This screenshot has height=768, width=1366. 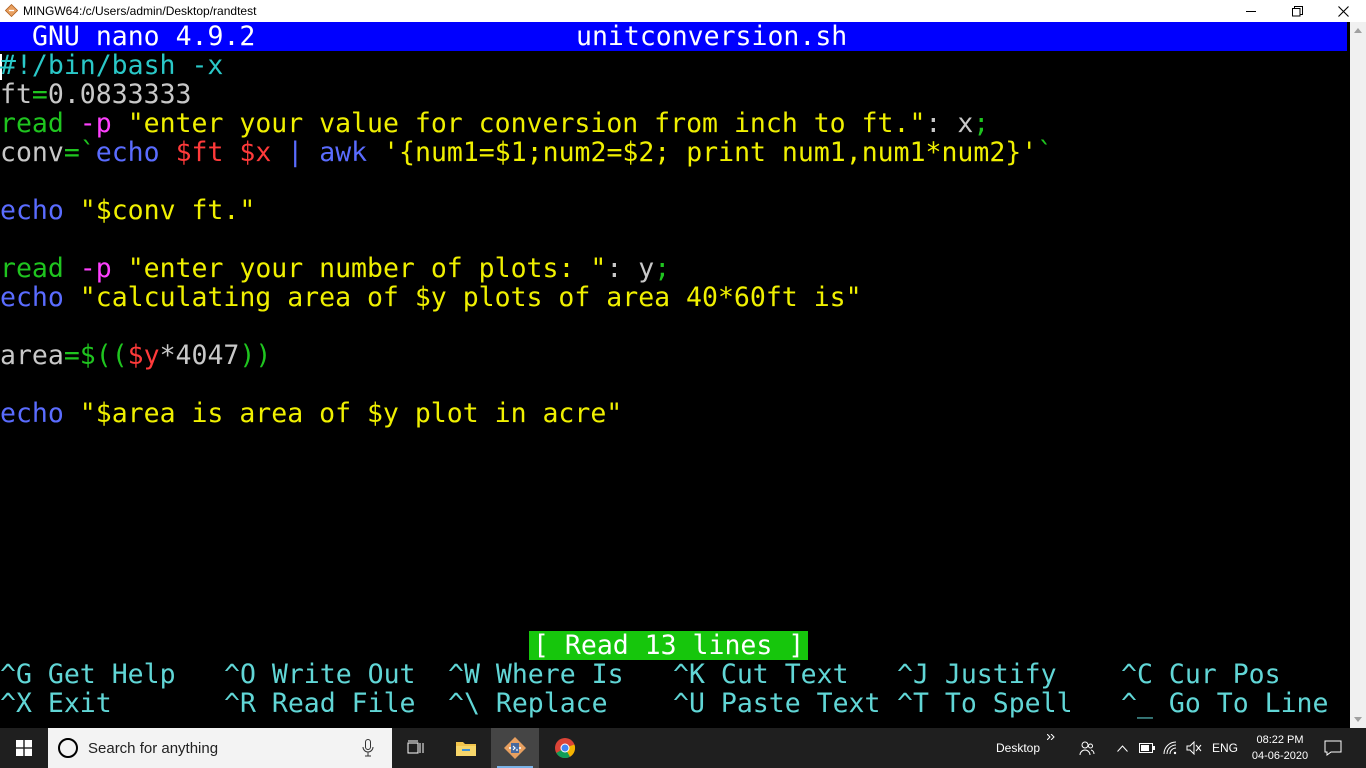 I want to click on people-button, so click(x=1087, y=748).